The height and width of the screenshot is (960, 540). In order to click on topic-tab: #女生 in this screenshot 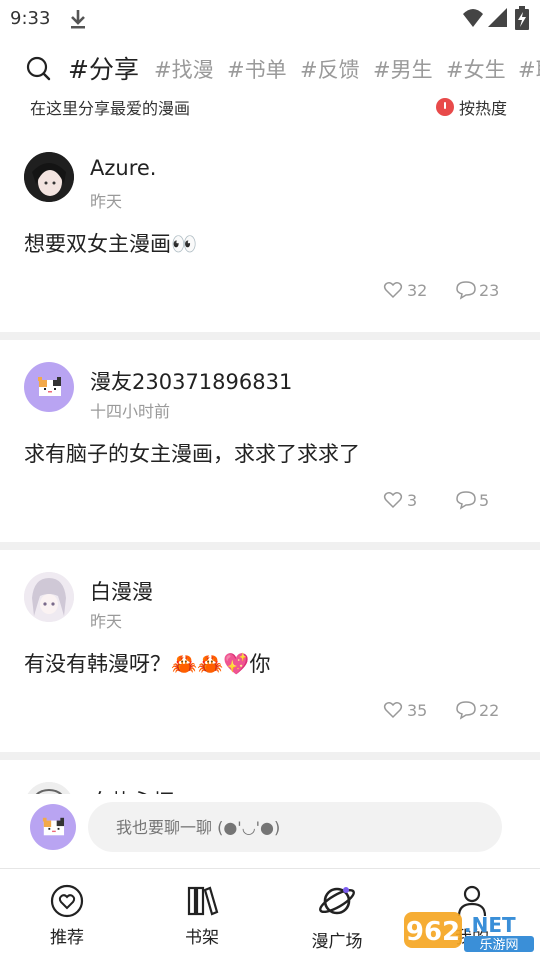, I will do `click(476, 69)`.